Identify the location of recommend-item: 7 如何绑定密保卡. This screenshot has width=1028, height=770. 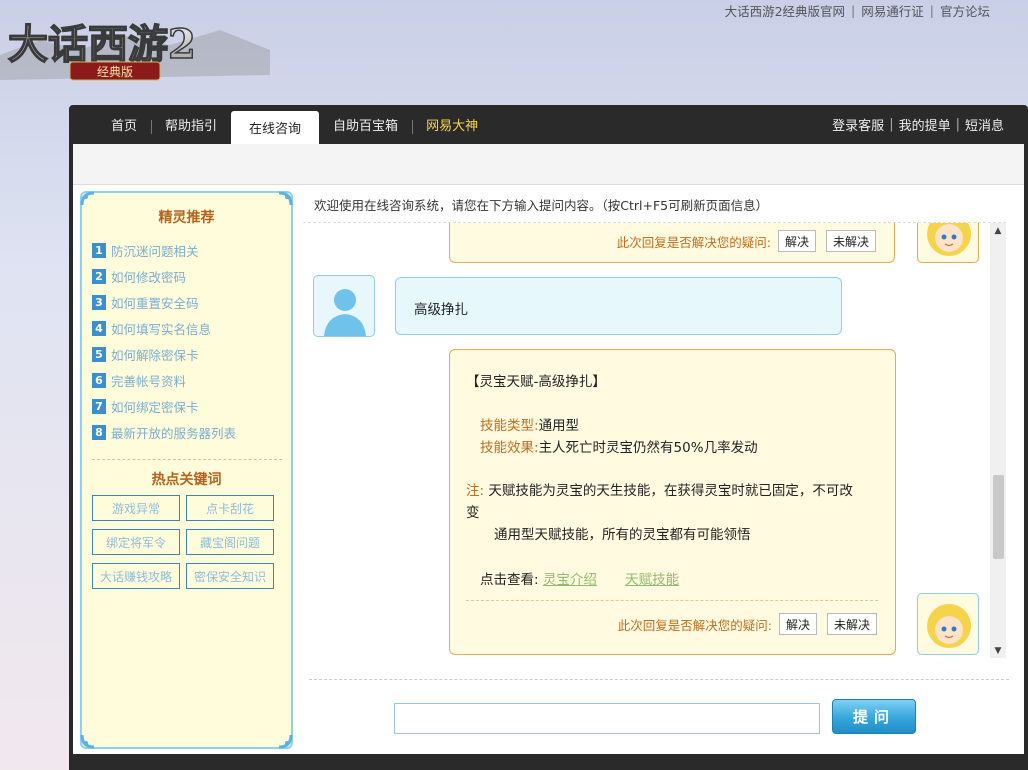
(164, 406).